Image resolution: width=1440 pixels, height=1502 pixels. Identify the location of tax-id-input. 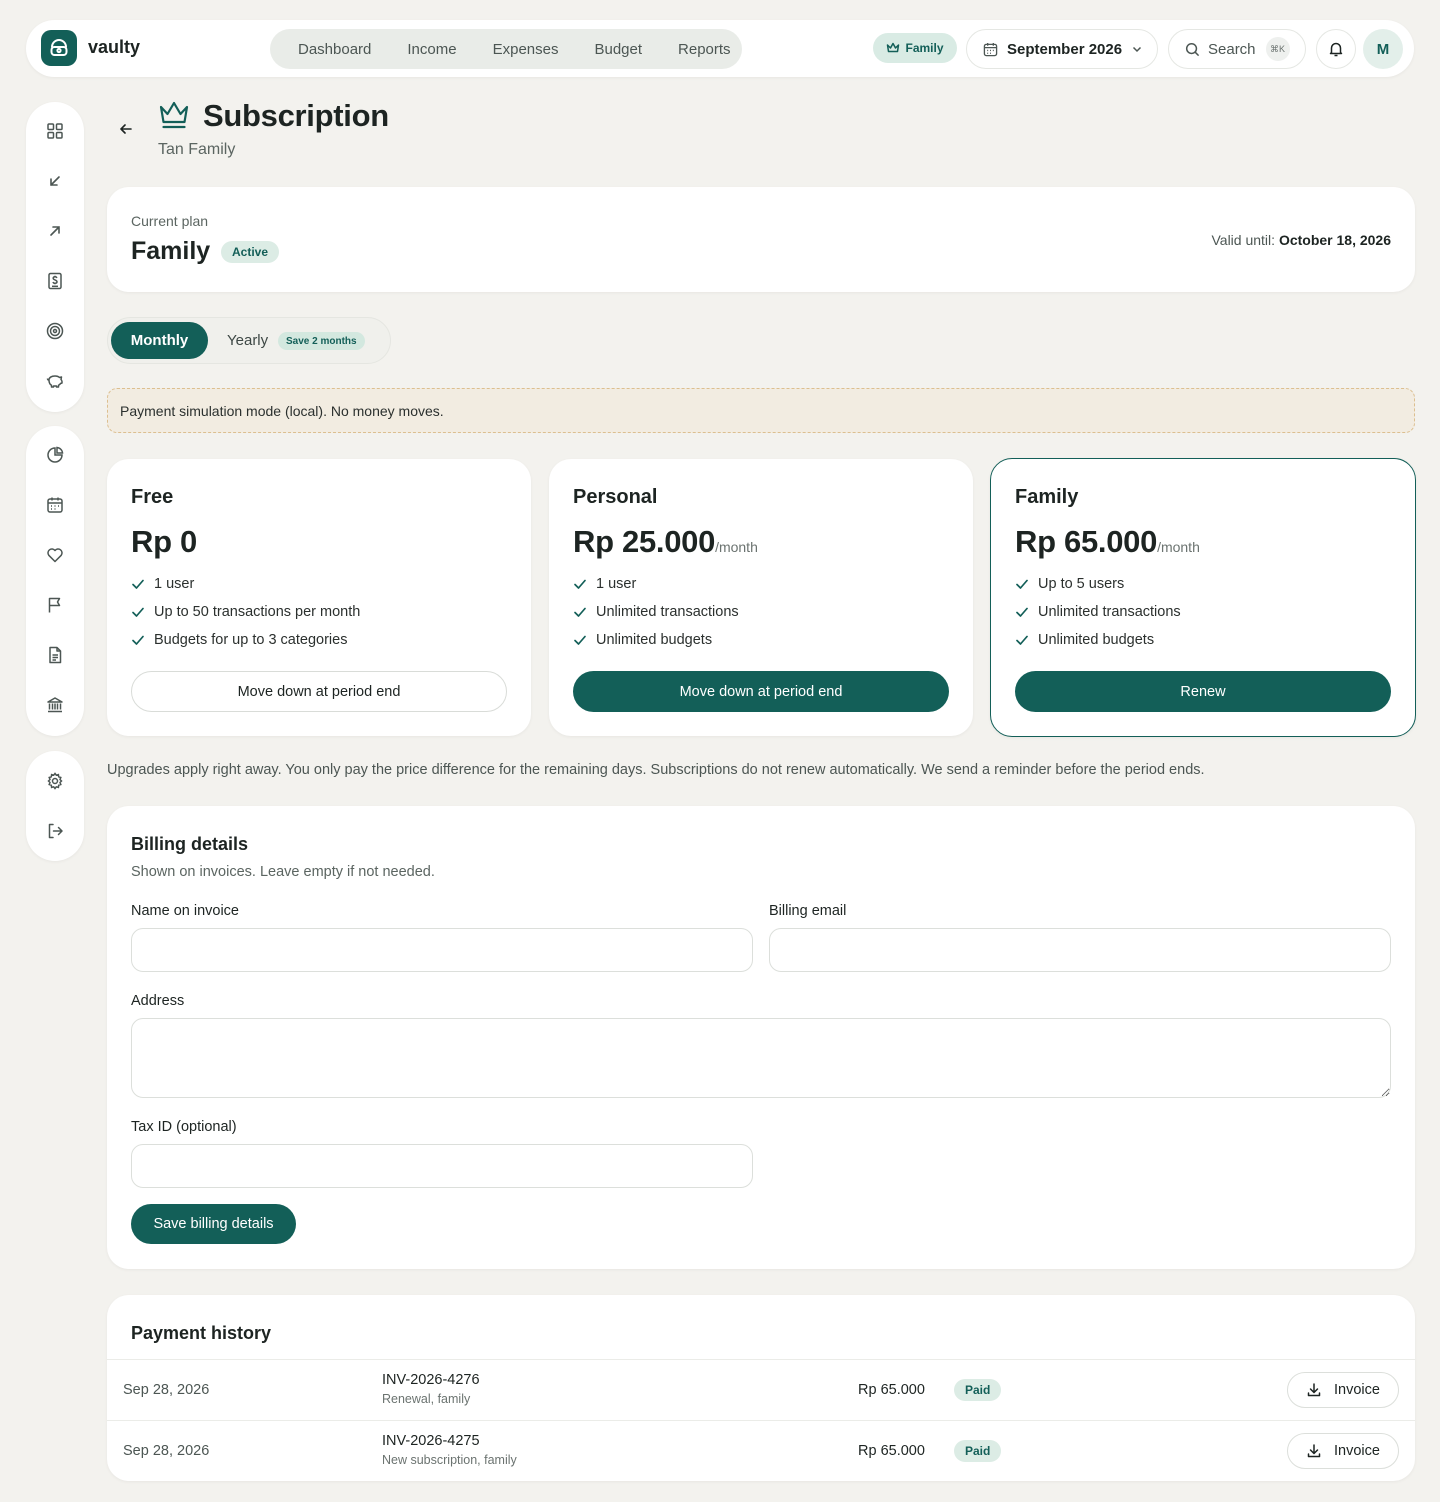
(442, 1166).